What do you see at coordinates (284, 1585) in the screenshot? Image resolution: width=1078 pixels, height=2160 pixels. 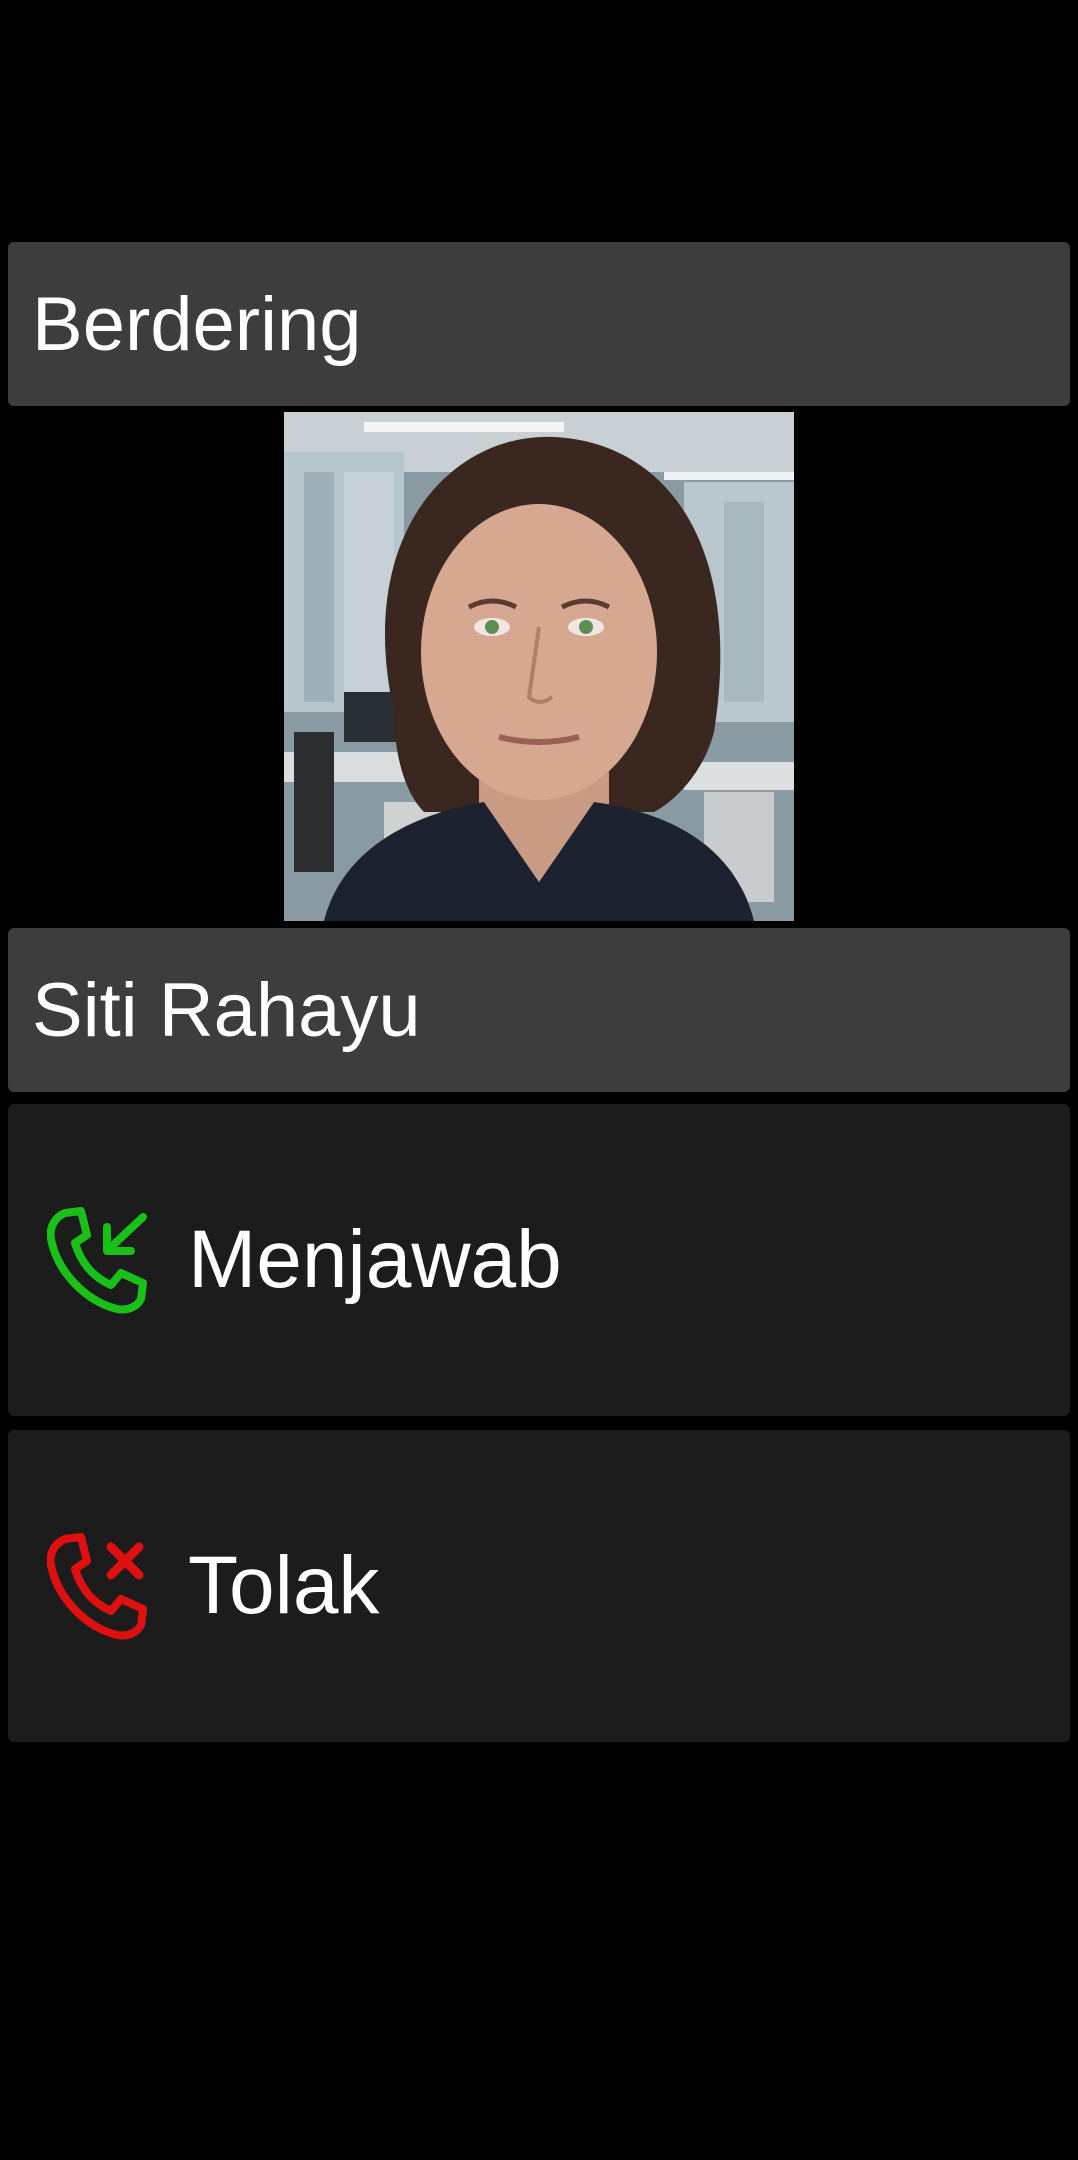 I see `decline-label: Tolak` at bounding box center [284, 1585].